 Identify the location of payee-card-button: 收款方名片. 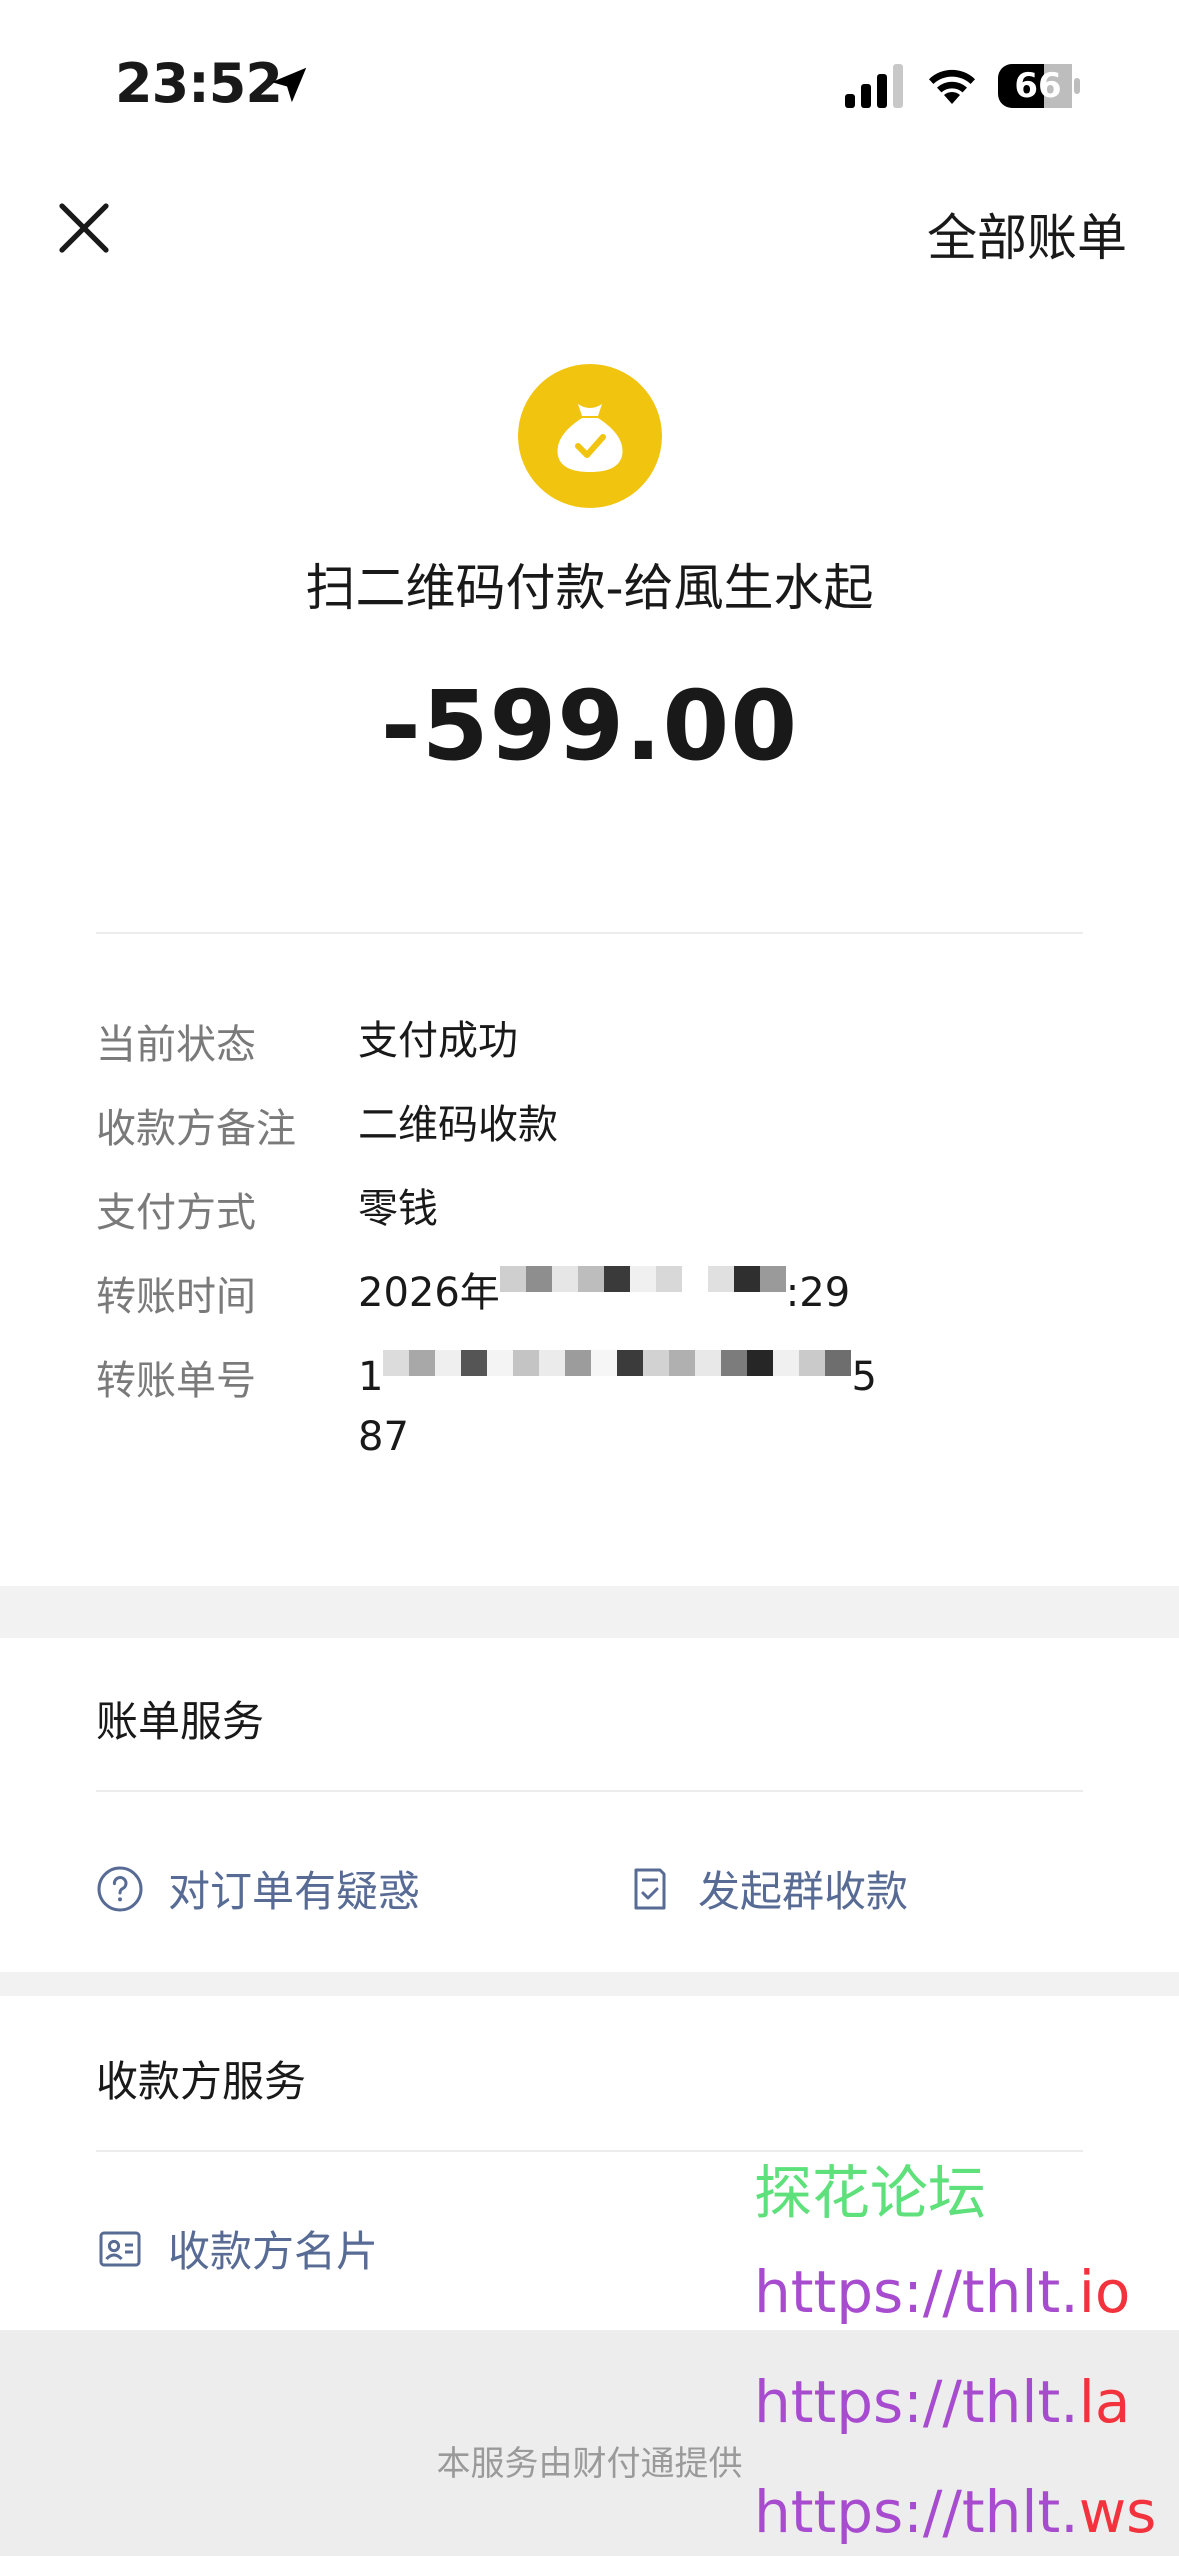
(237, 2248).